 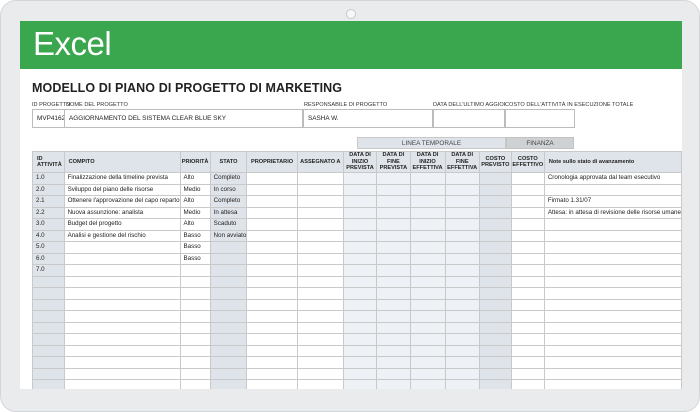 What do you see at coordinates (427, 162) in the screenshot?
I see `col-header-actual-start: DATA DI INIZIO EFFETTIVA` at bounding box center [427, 162].